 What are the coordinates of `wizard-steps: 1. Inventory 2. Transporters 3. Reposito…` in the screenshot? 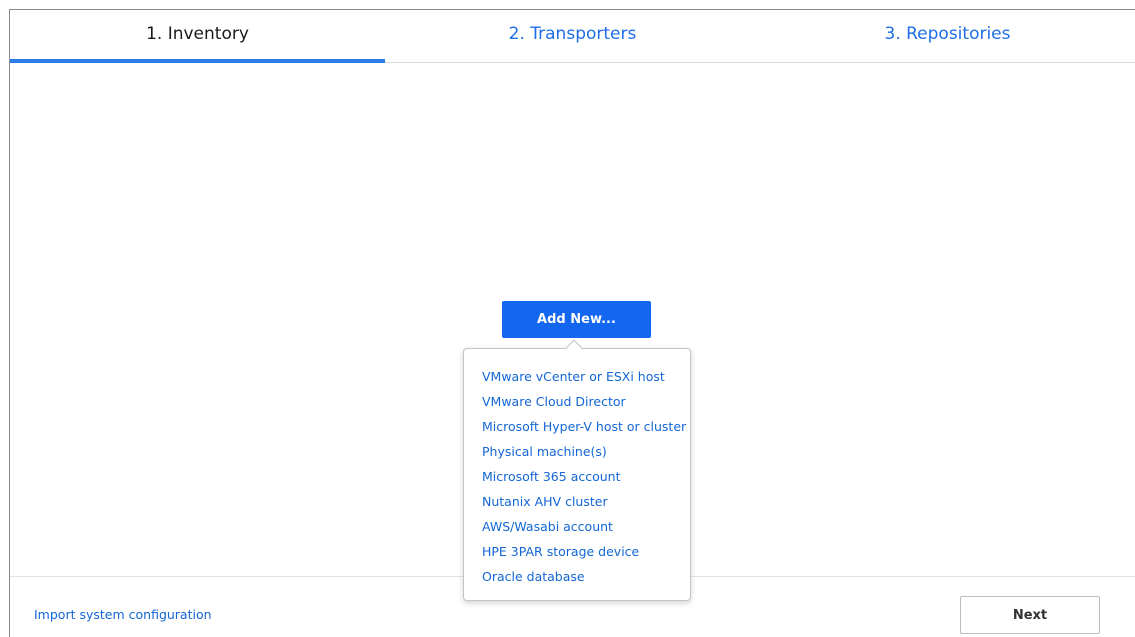 It's located at (572, 36).